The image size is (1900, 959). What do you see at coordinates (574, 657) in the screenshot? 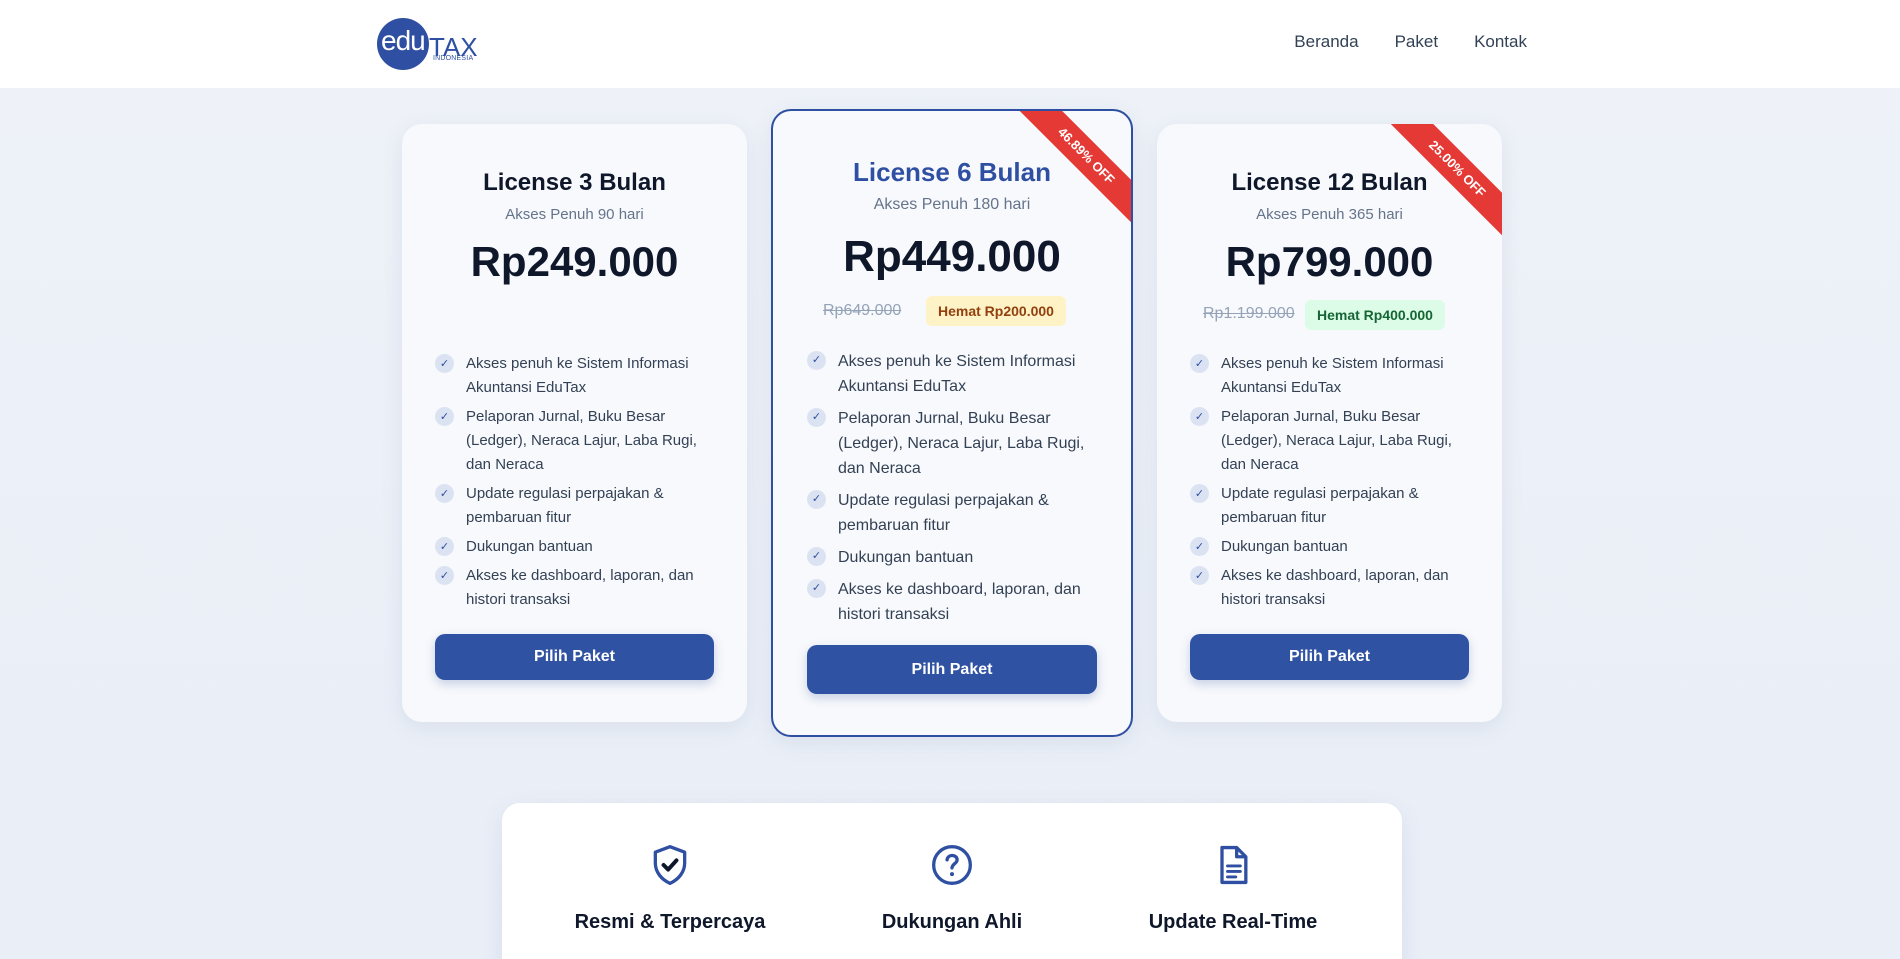
I see `pilih-paket-button-3-bulan: Pilih Paket` at bounding box center [574, 657].